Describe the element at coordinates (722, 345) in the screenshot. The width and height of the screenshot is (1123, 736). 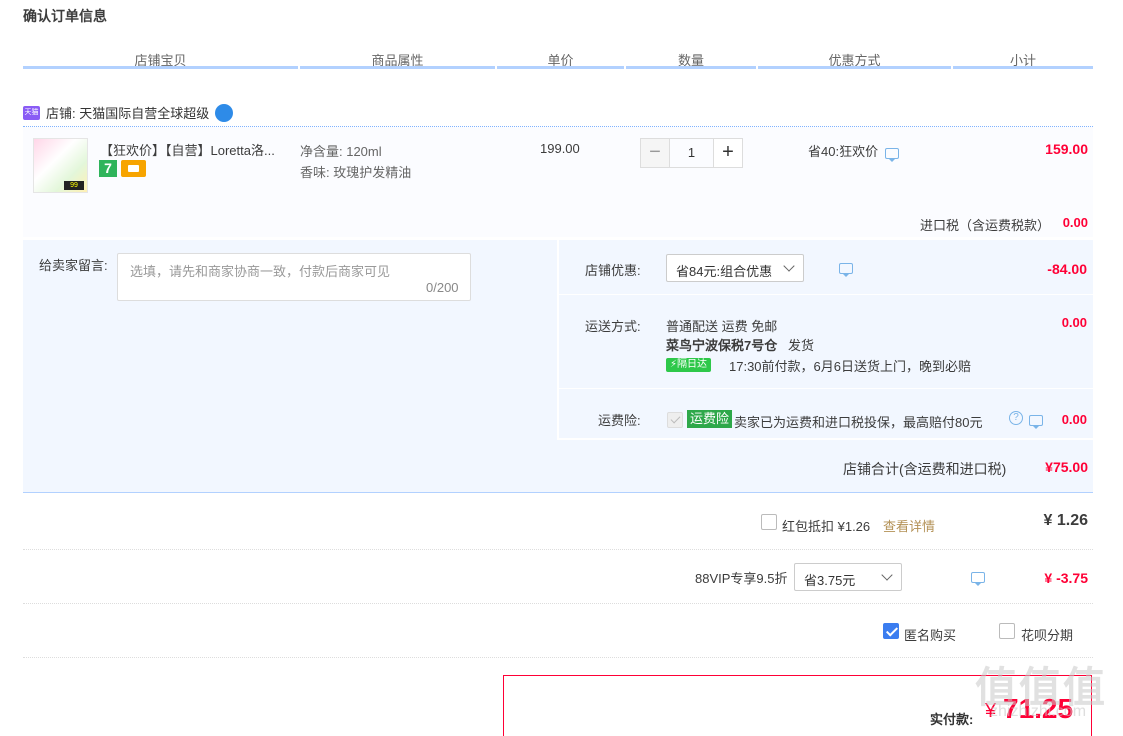
I see `shipping-warehouse: 菜鸟宁波保税7号仓` at that location.